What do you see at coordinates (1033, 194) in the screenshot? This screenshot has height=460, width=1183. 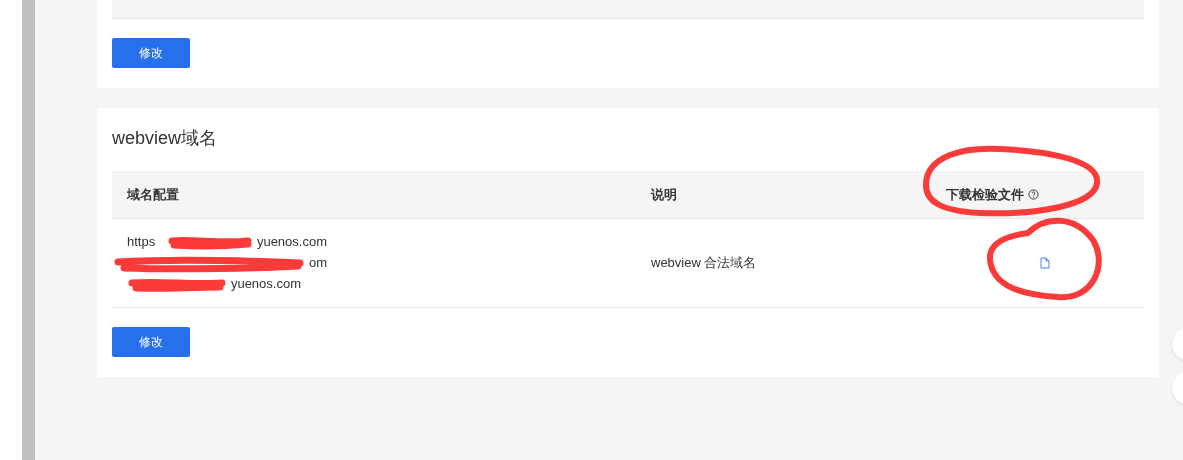 I see `help-icon` at bounding box center [1033, 194].